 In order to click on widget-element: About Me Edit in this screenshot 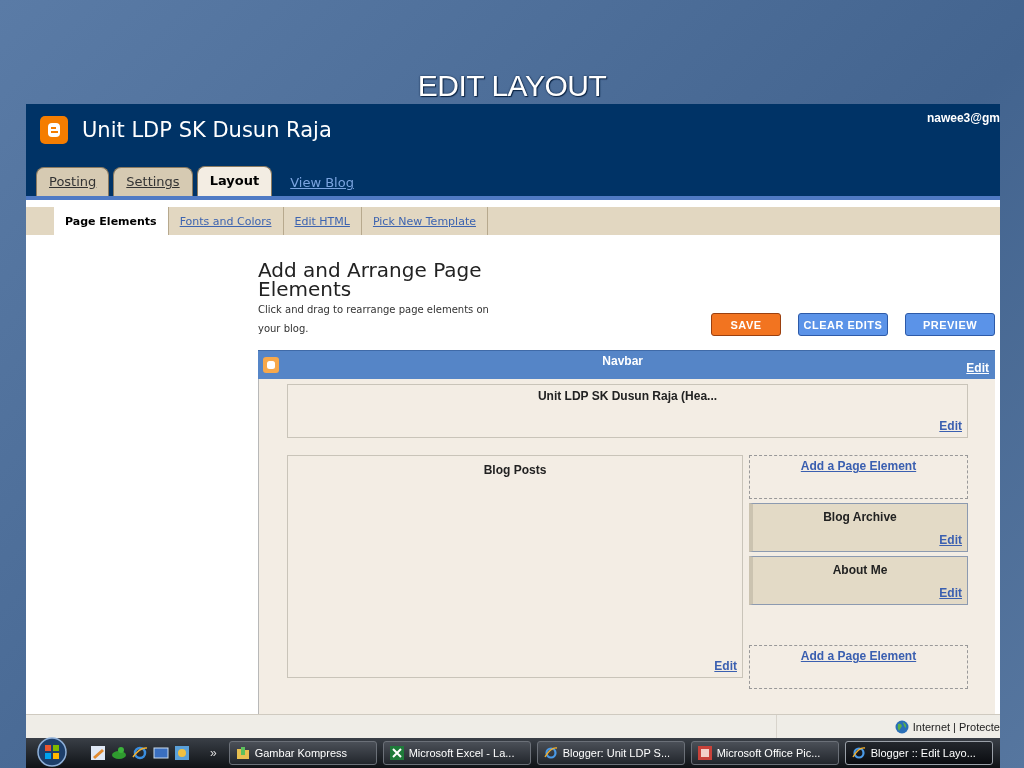, I will do `click(858, 580)`.